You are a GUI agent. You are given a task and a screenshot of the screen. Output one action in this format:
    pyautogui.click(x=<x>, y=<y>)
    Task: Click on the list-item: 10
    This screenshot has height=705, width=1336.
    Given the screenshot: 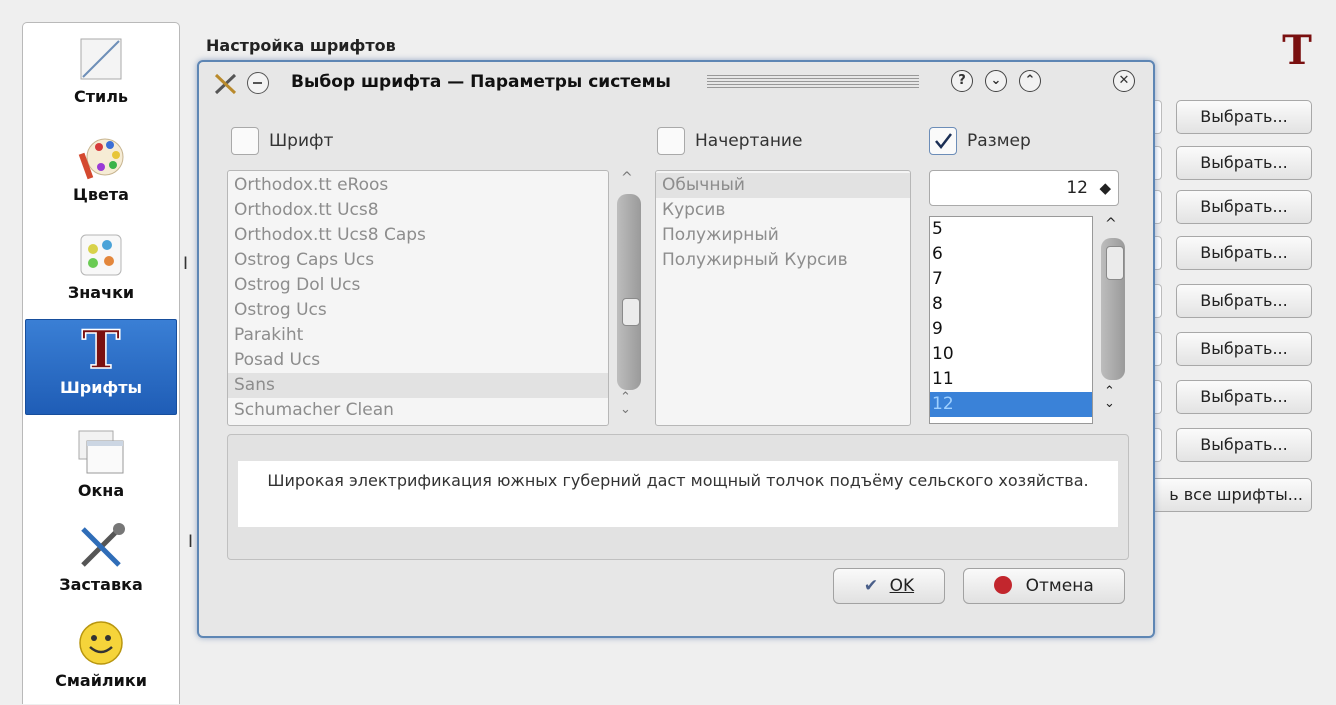 What is the action you would take?
    pyautogui.click(x=1011, y=354)
    